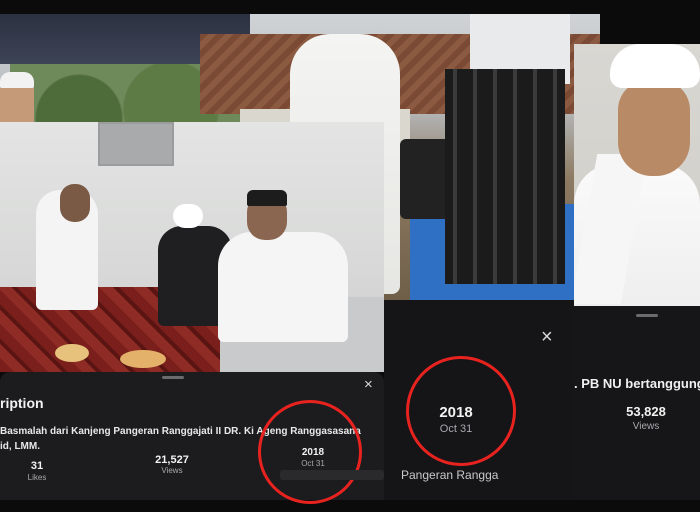 The image size is (700, 512). I want to click on description-line-2: id, LMM., so click(20, 446).